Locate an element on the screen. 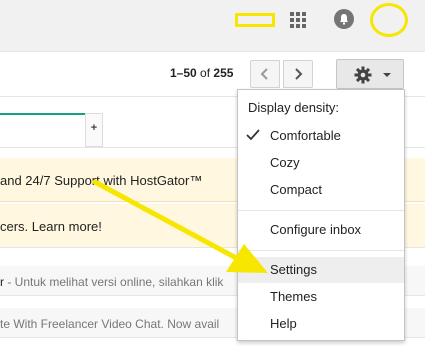 The width and height of the screenshot is (425, 352). menu-item-comfortable: Comfortable is located at coordinates (321, 136).